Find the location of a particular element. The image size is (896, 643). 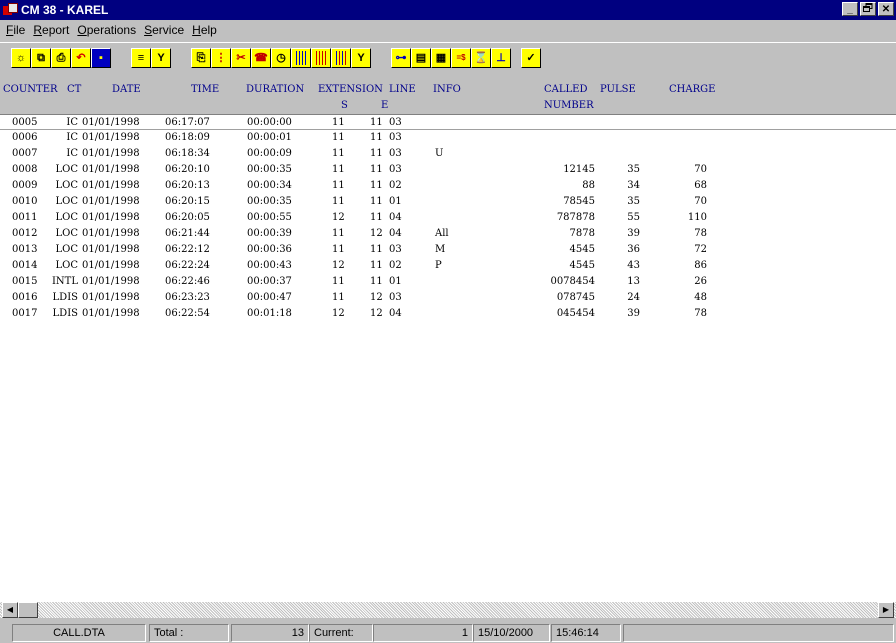

cell-charge: 72 is located at coordinates (700, 249).